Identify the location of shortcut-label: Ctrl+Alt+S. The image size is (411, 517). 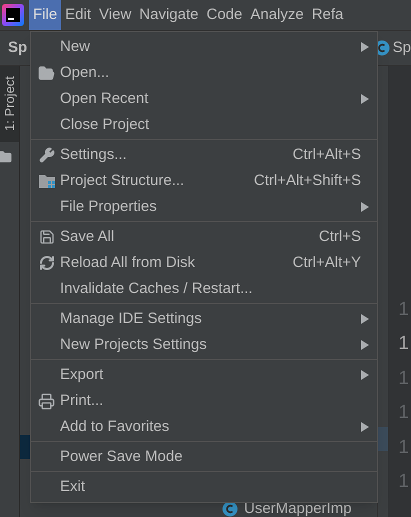
(326, 154).